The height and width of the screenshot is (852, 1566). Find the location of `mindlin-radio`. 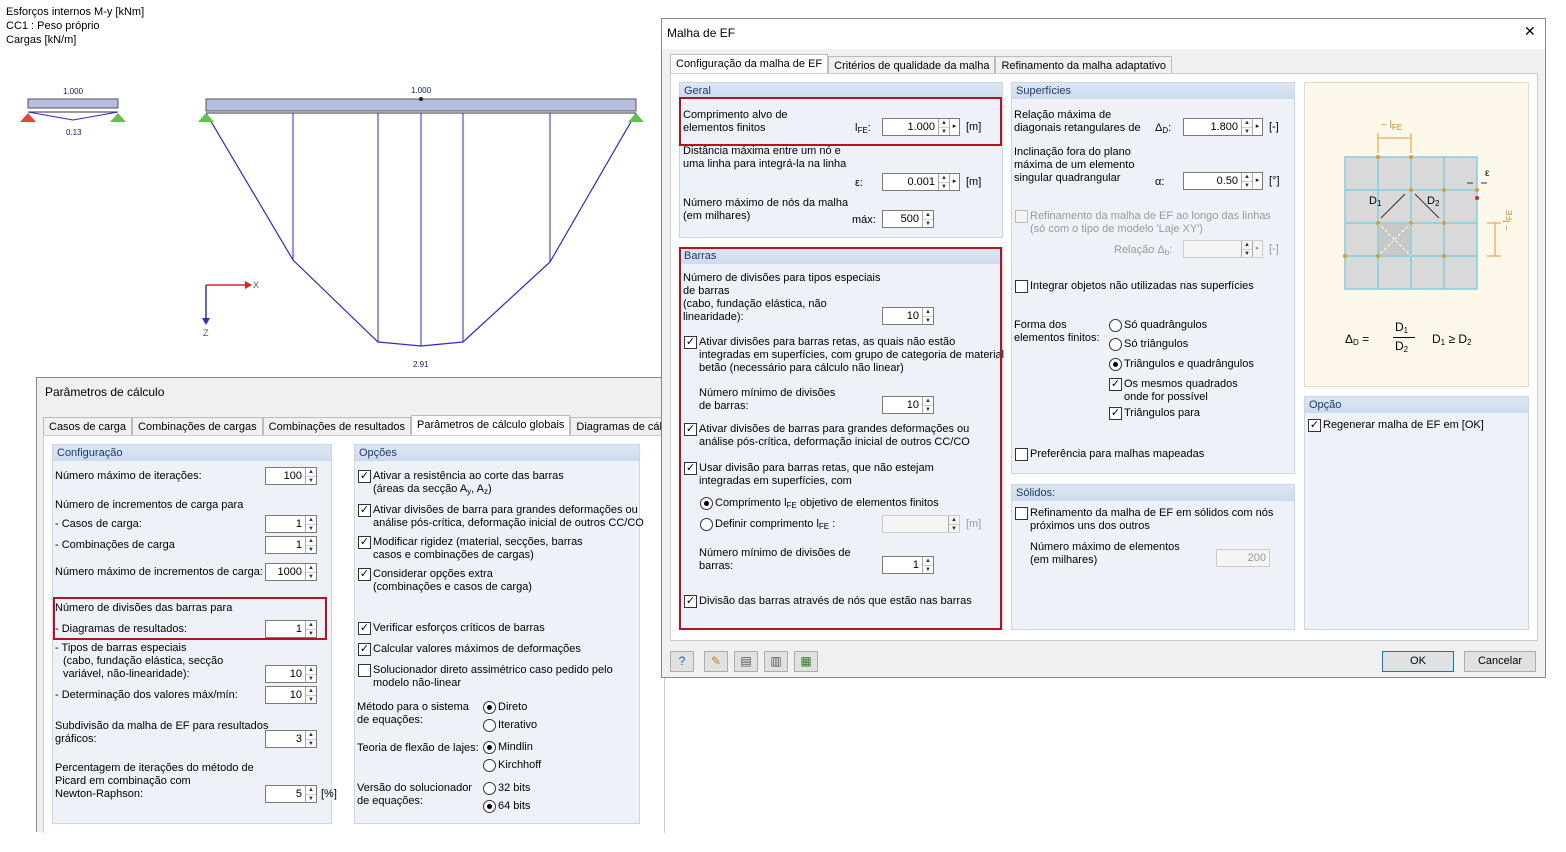

mindlin-radio is located at coordinates (489, 747).